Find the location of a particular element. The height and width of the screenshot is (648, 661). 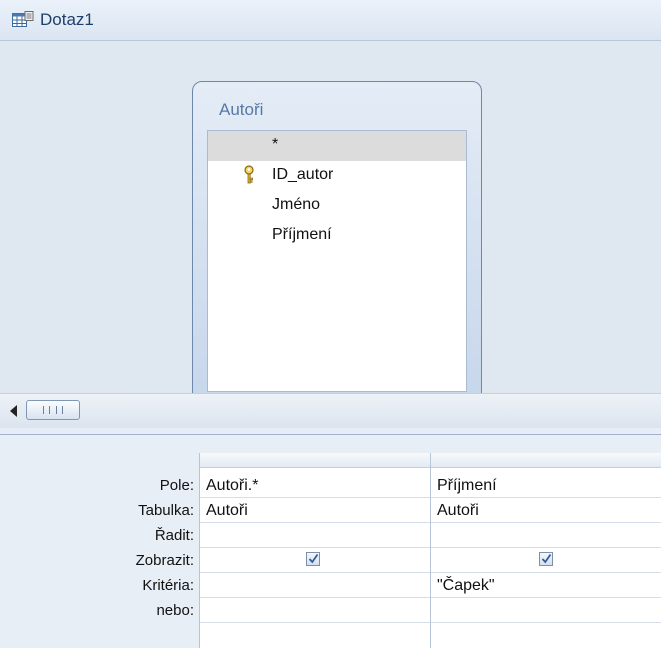

row-label-pole: Pole: is located at coordinates (176, 485).